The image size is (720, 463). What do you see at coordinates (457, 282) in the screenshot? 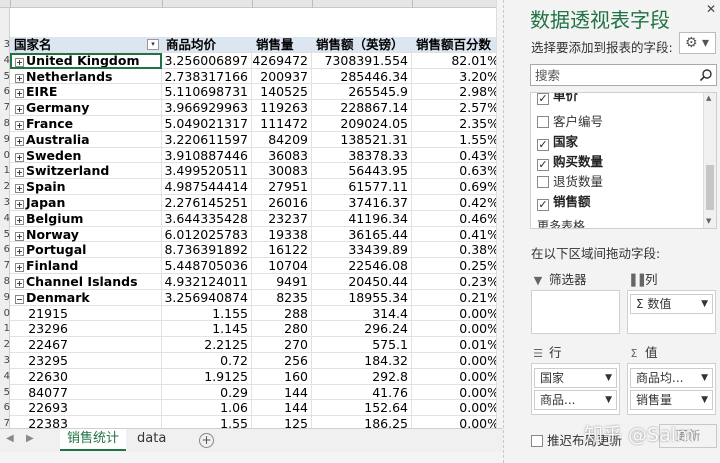
I see `sales-percent-cell: 0.23%` at bounding box center [457, 282].